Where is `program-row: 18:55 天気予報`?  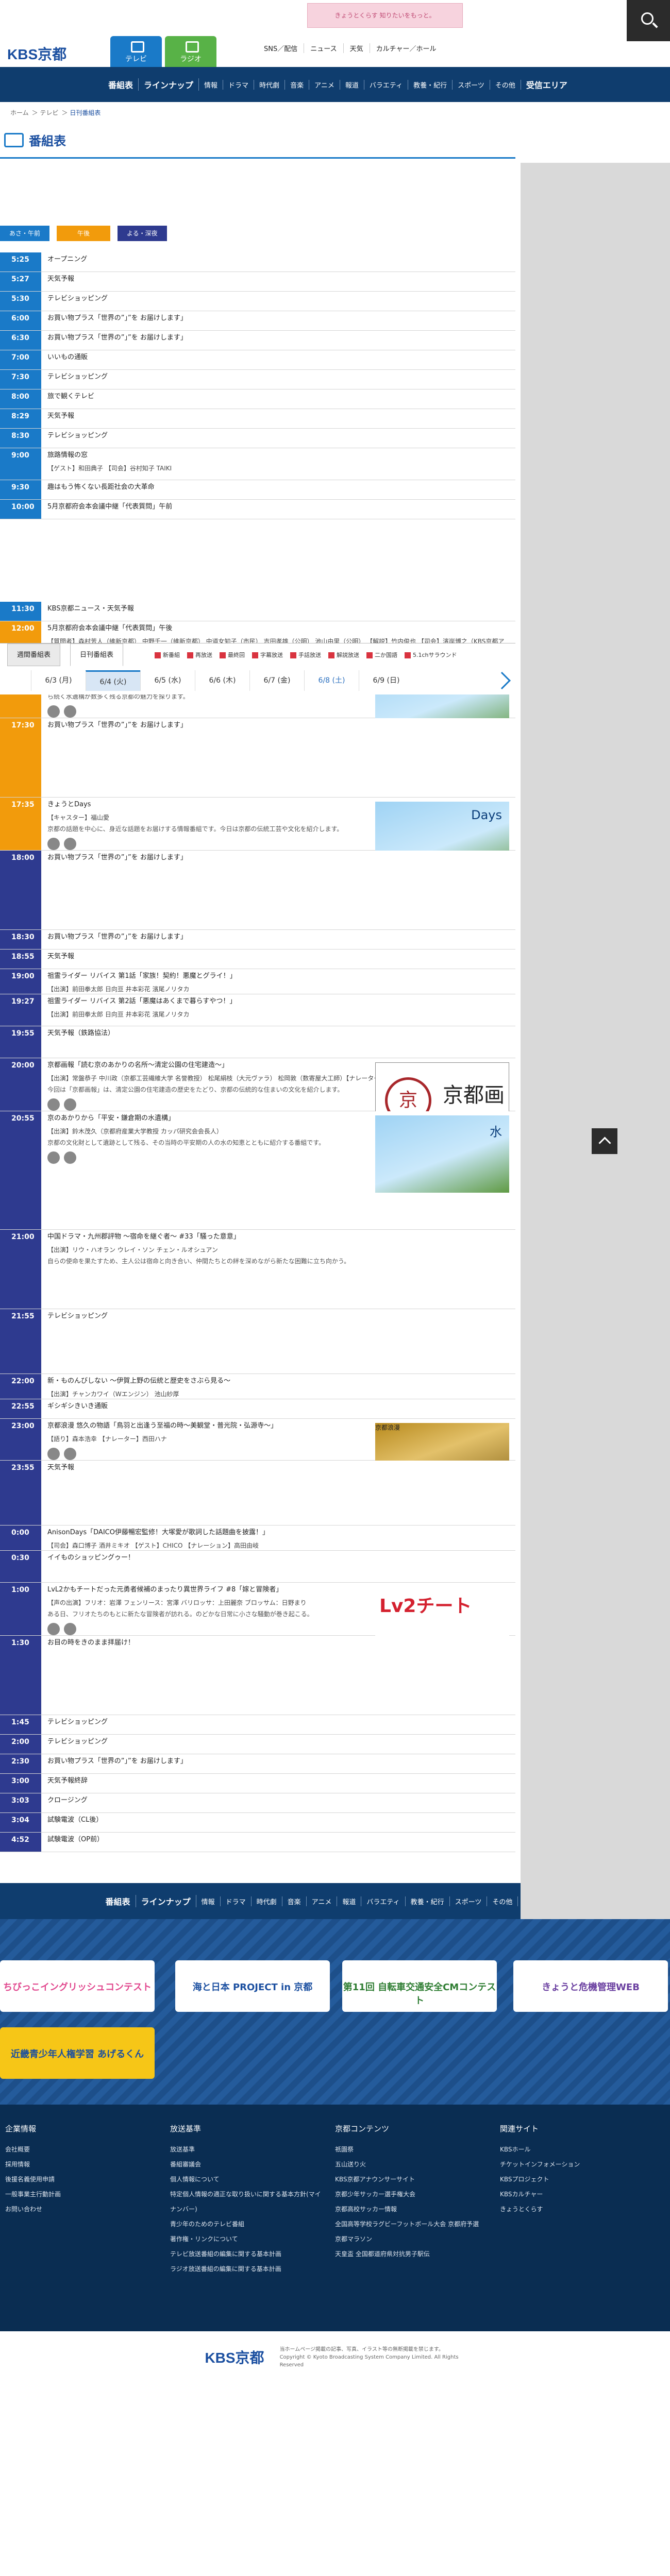
program-row: 18:55 天気予報 is located at coordinates (257, 960).